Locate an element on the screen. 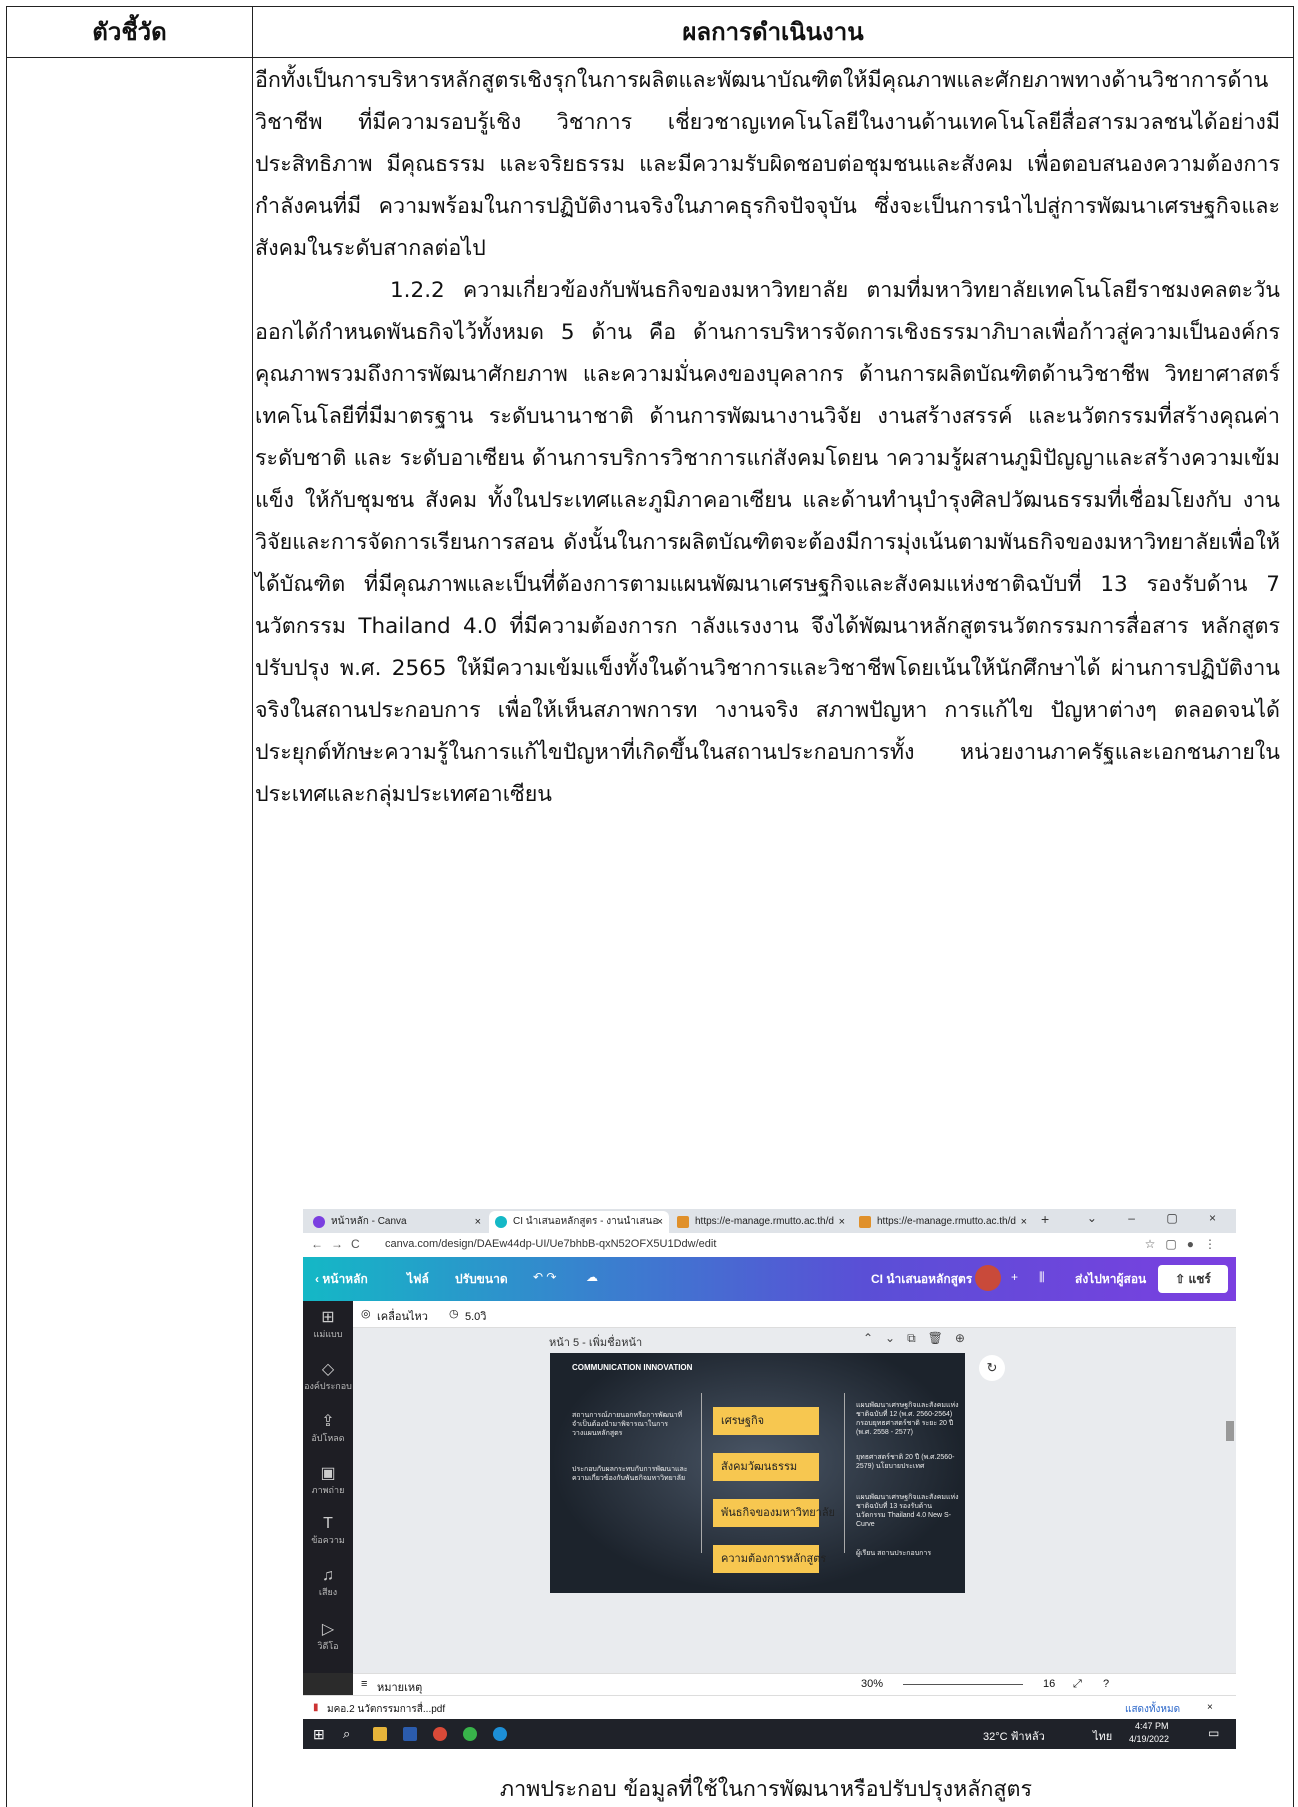 The width and height of the screenshot is (1298, 1807). home-link: ‹ หน้าหลัก is located at coordinates (341, 1279).